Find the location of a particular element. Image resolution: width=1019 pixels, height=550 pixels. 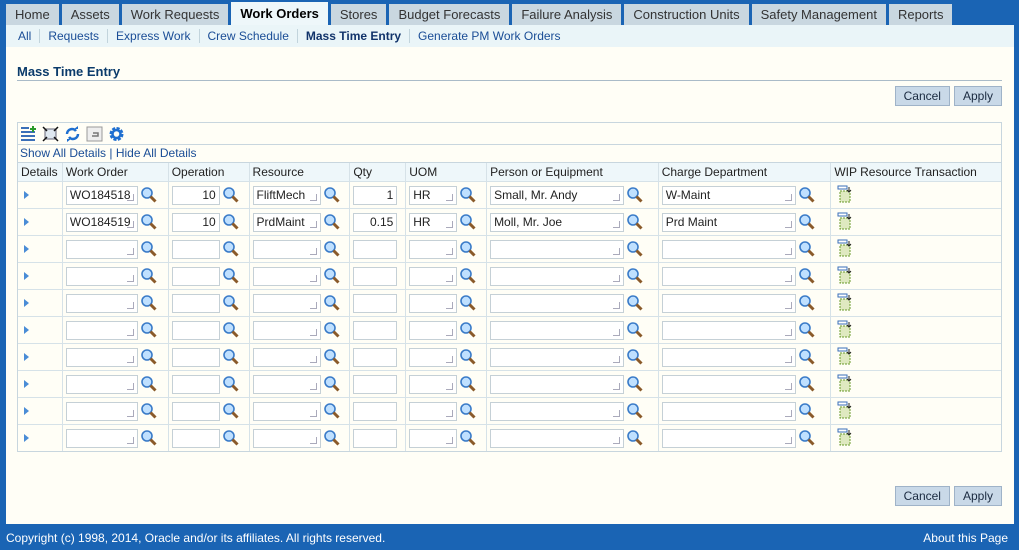

cancel-button: Cancel is located at coordinates (922, 96).